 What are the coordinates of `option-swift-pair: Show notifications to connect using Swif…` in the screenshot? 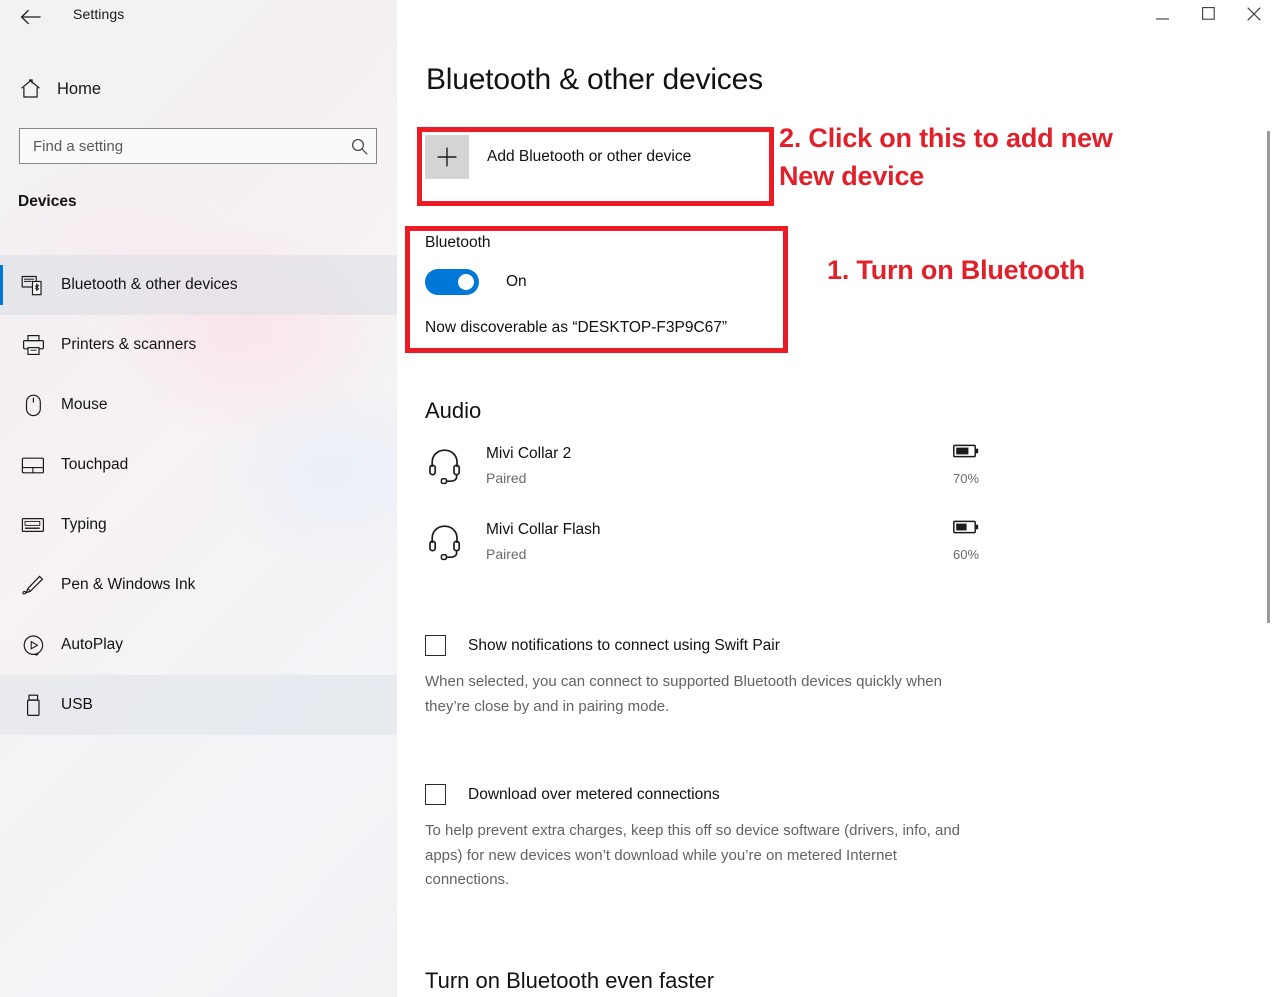 It's located at (715, 677).